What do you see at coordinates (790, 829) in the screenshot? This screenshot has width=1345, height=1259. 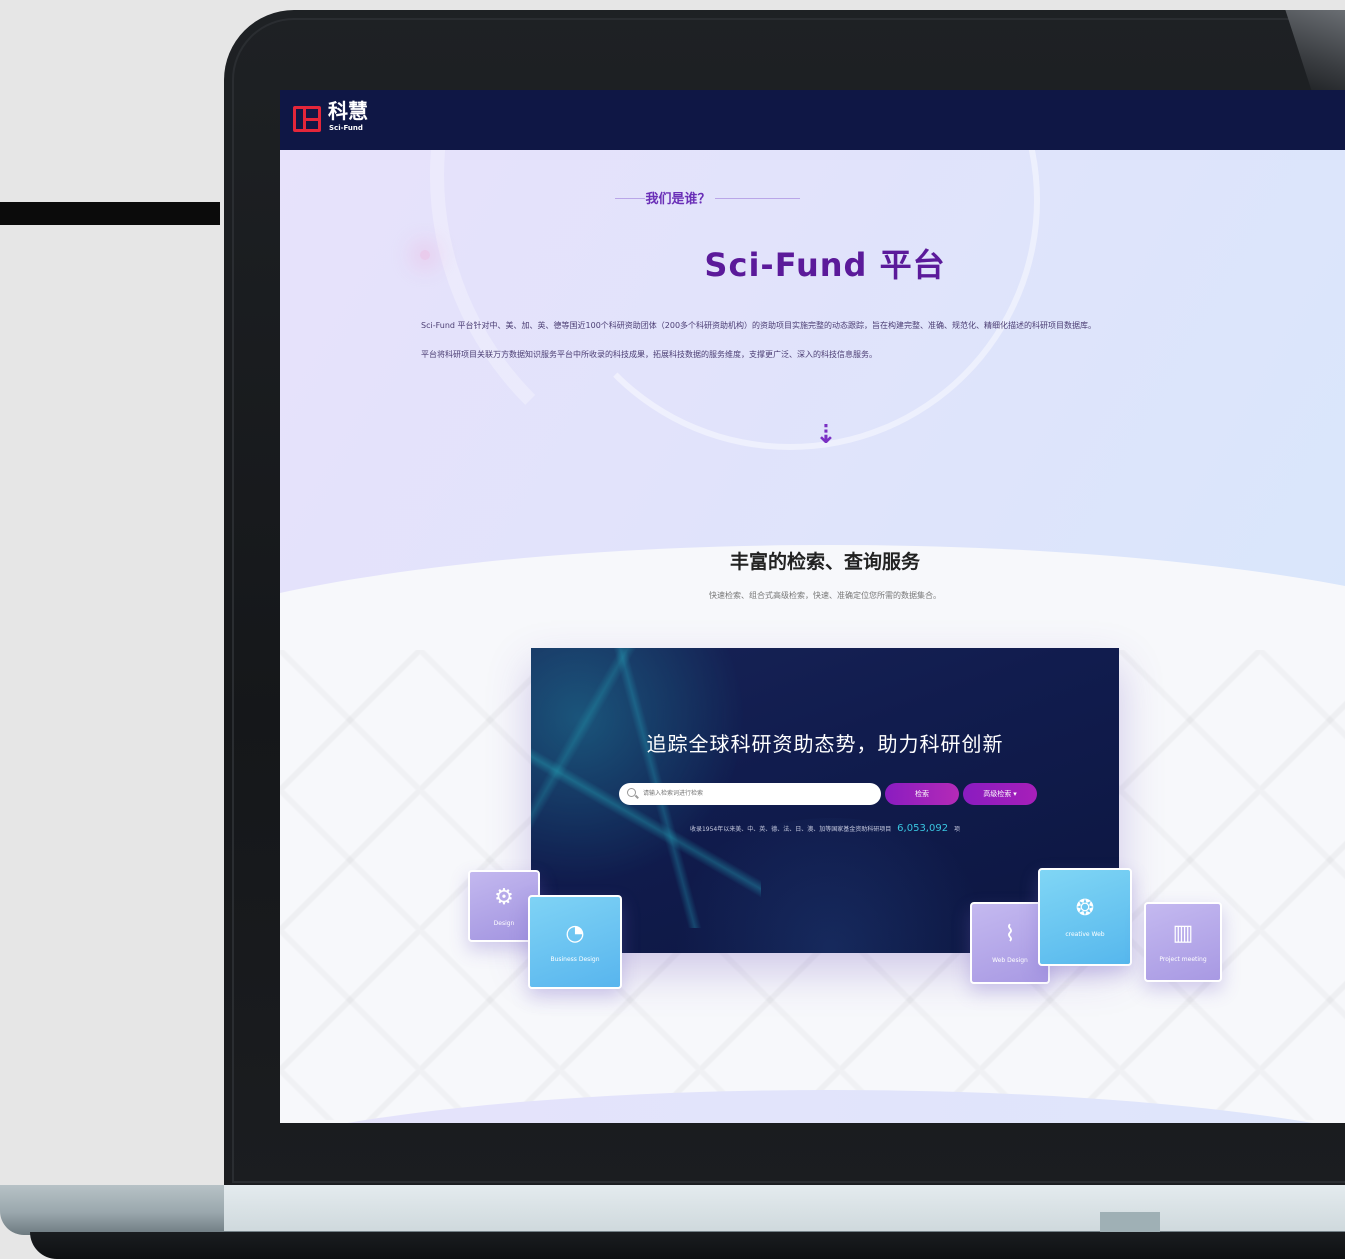 I see `stats-text: 收录1954年以来美、中、英、德、法、日、澳、加等国家基金资助科研项目` at bounding box center [790, 829].